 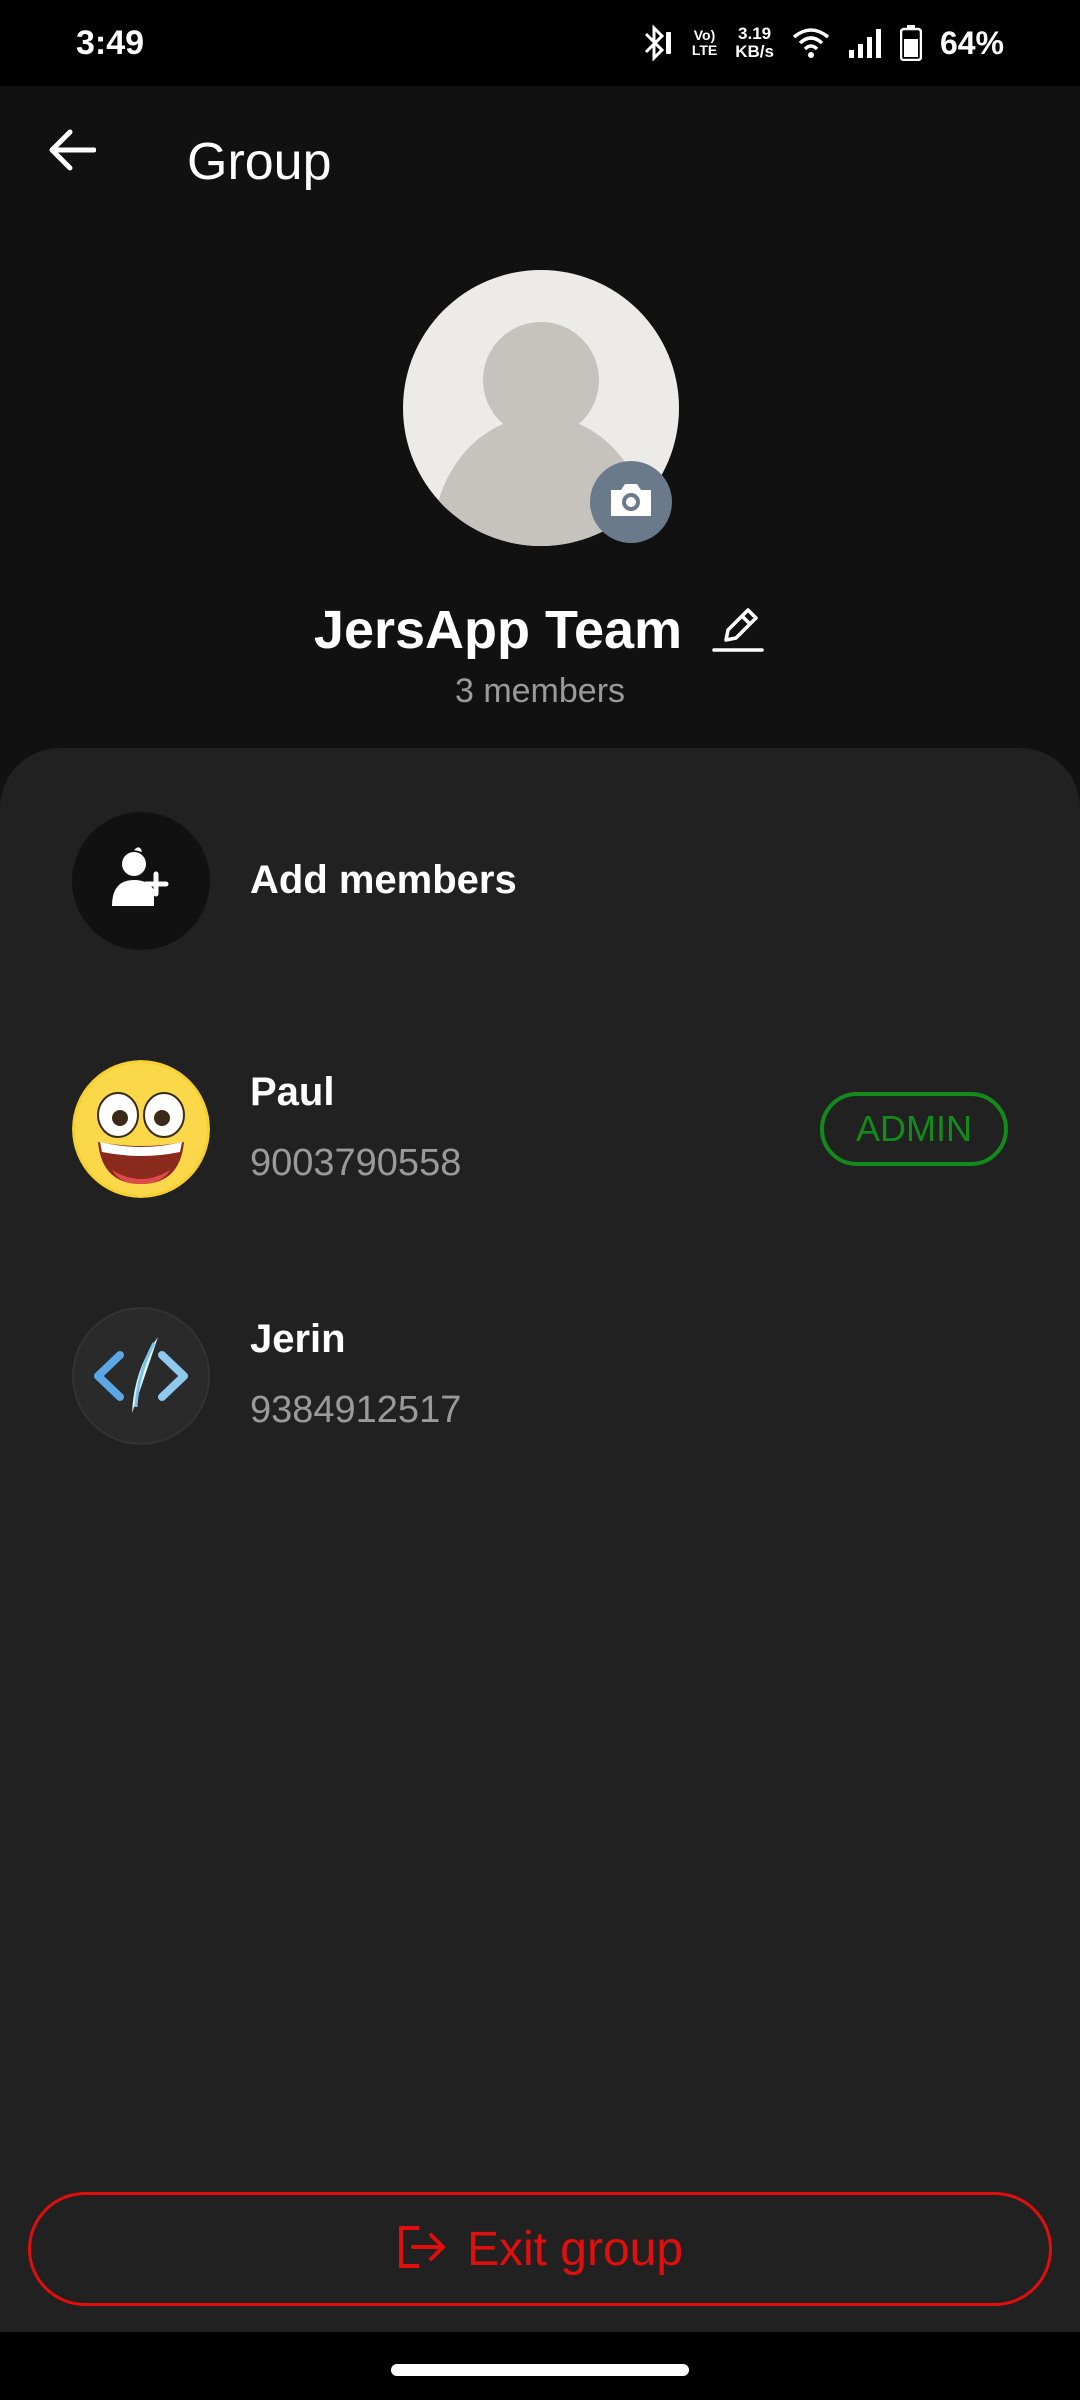 I want to click on code-logo-icon, so click(x=141, y=1390).